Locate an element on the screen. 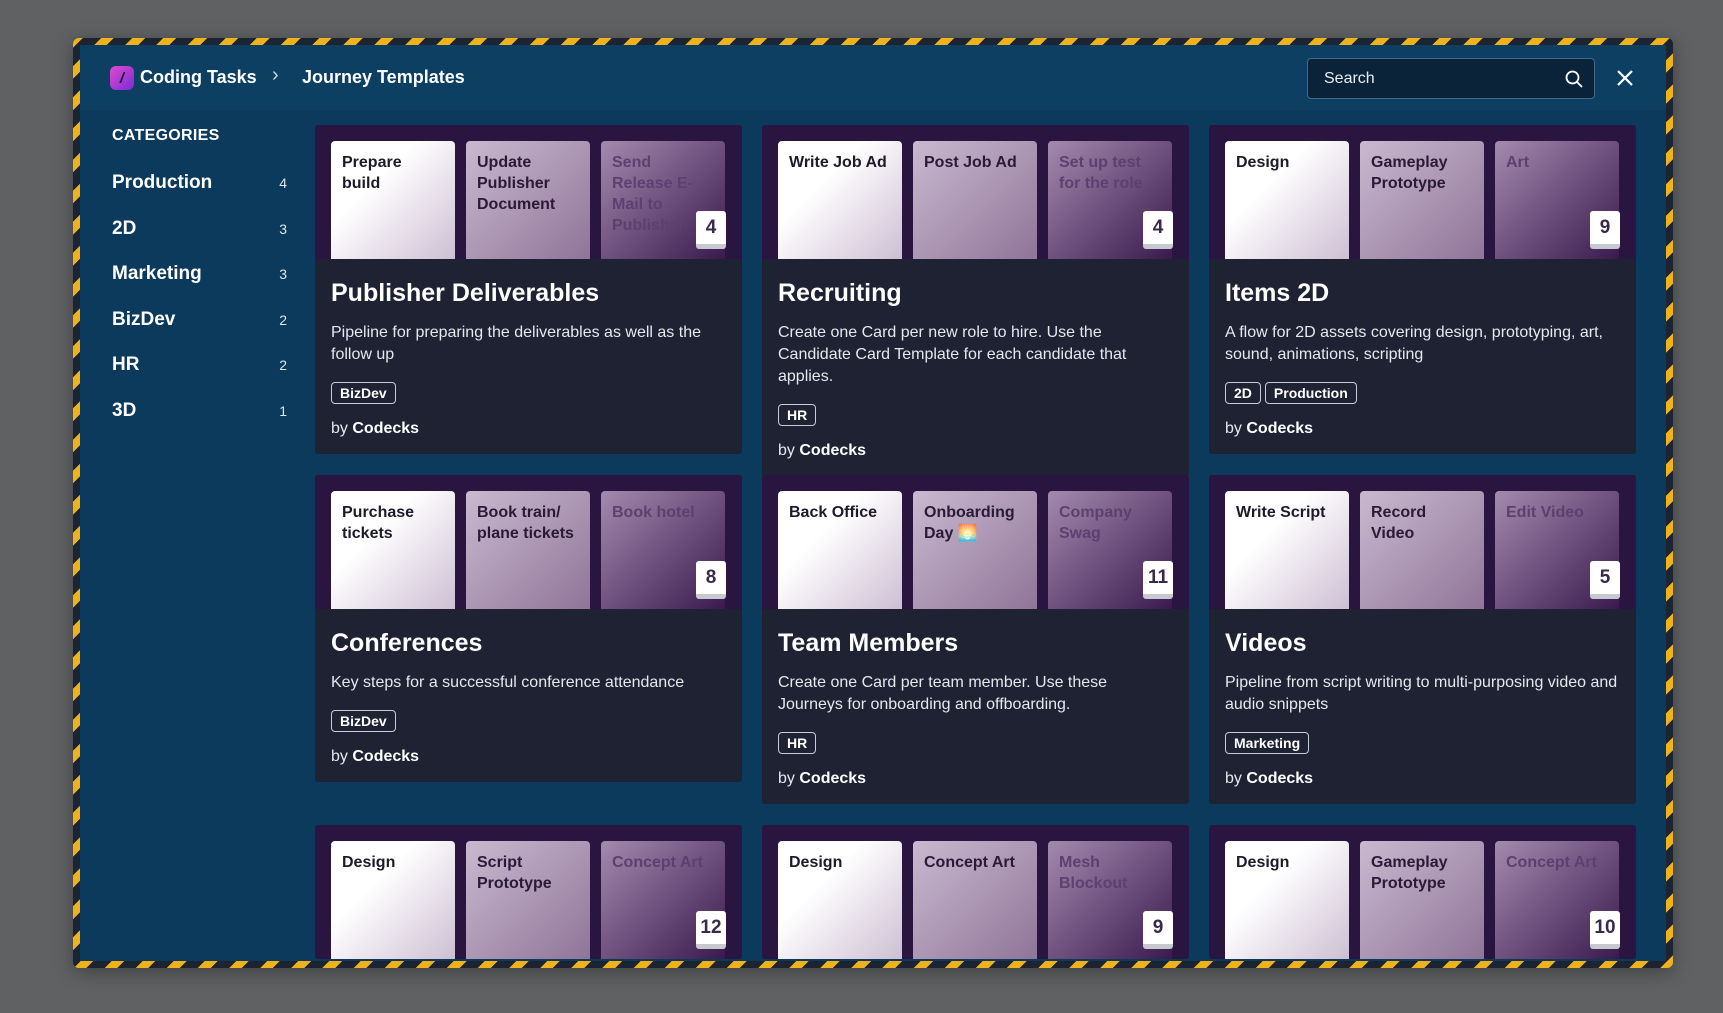 This screenshot has height=1013, width=1723. search-box is located at coordinates (1451, 78).